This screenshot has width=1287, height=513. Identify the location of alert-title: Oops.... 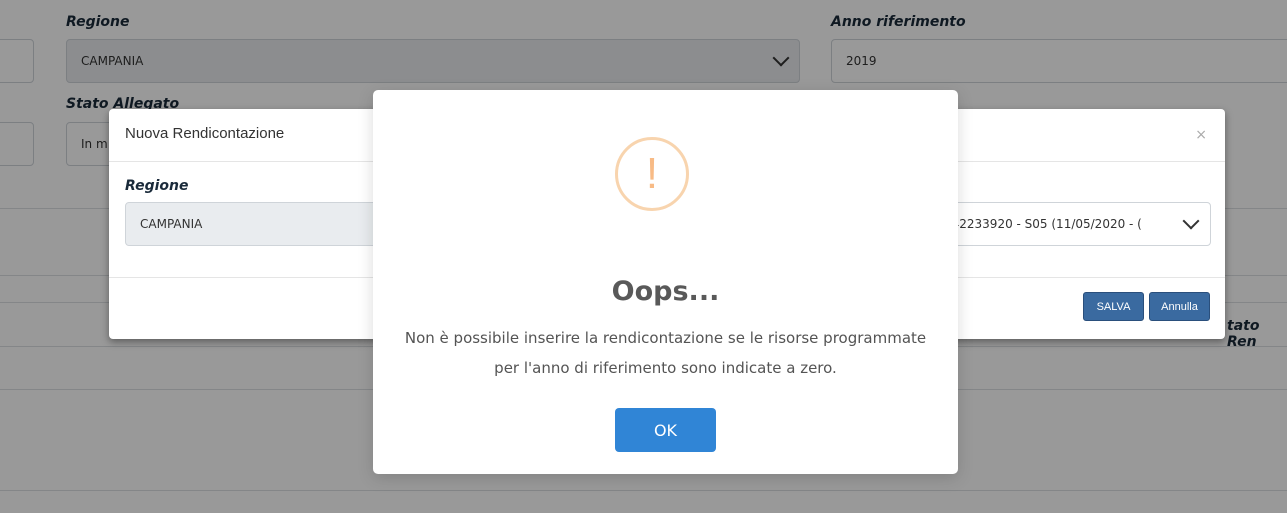
(665, 291).